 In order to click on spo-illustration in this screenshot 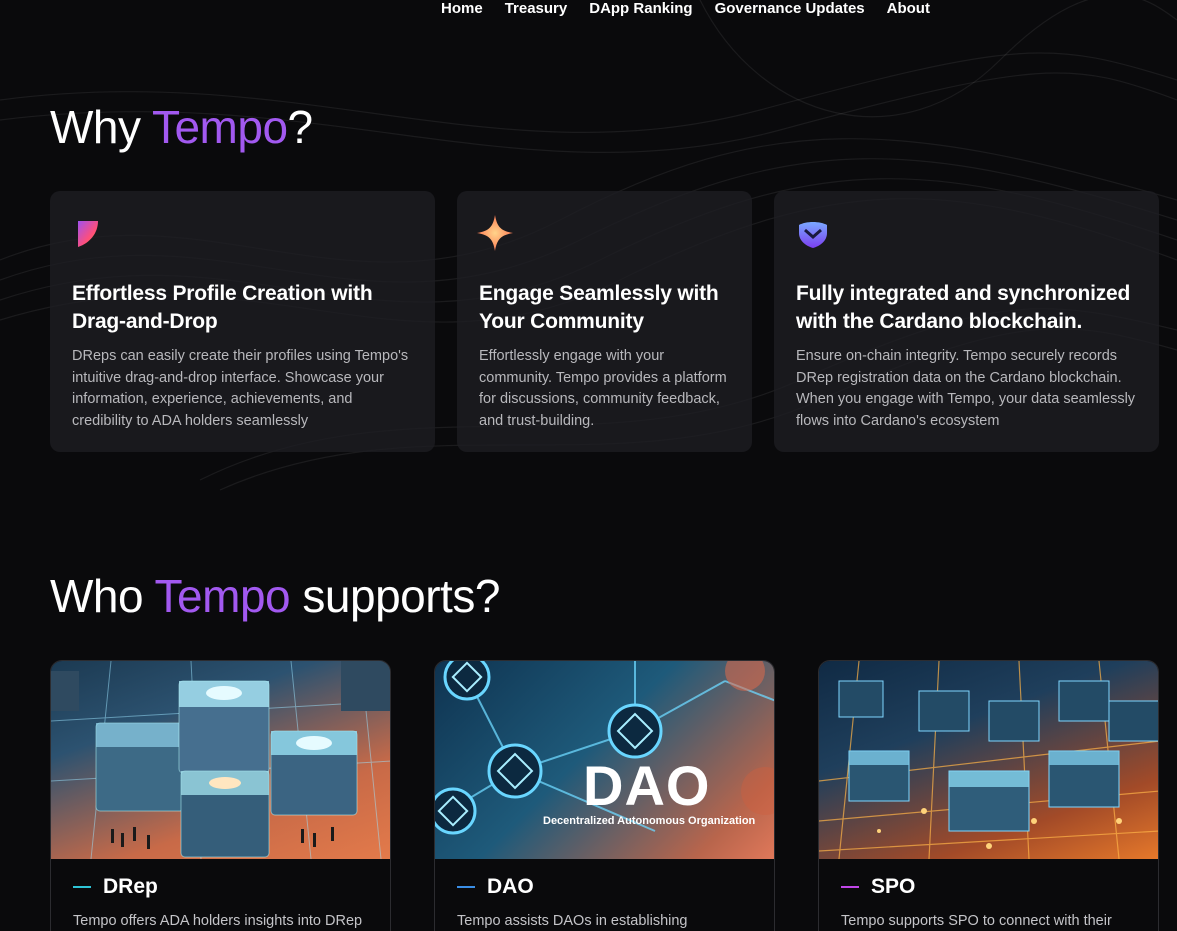, I will do `click(988, 760)`.